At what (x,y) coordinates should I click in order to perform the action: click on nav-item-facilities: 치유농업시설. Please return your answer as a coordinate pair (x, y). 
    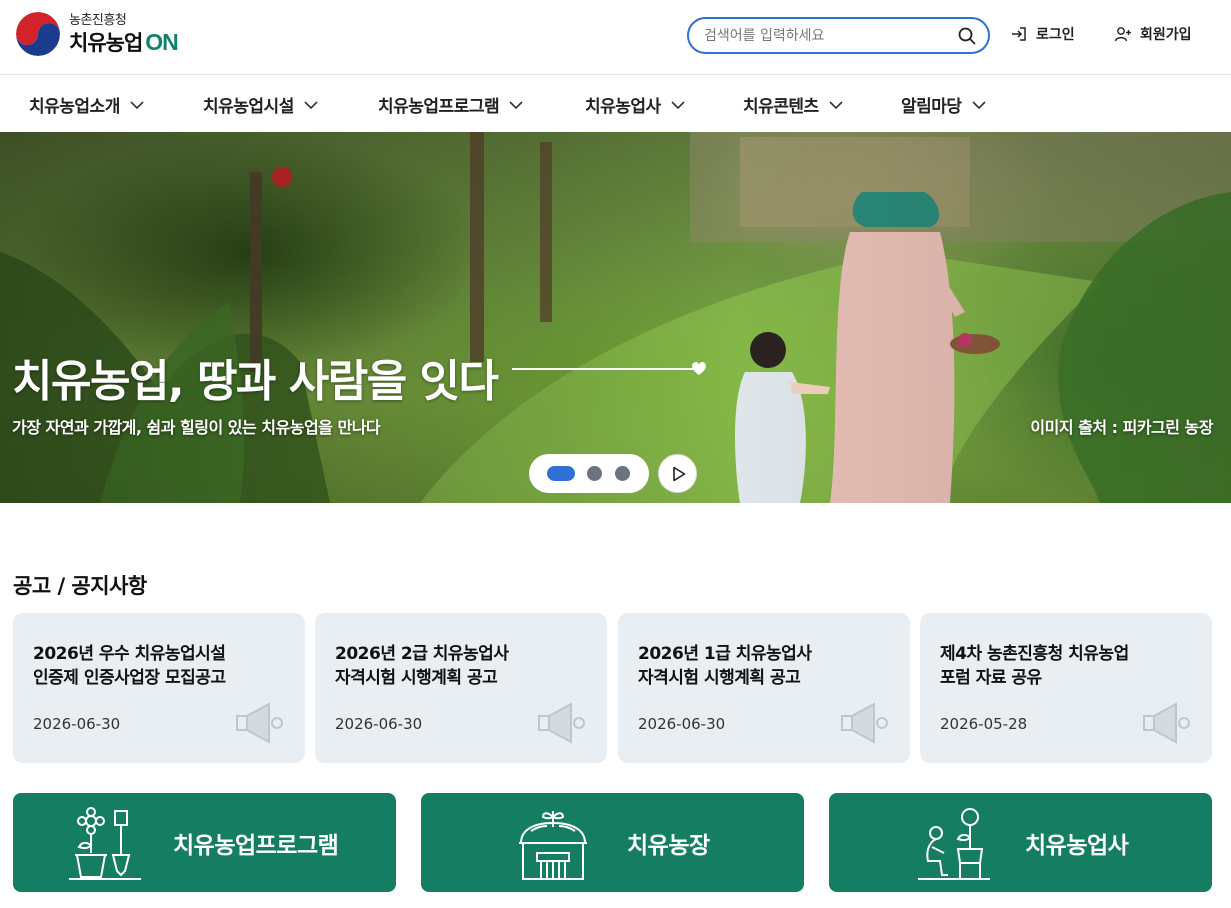
    Looking at the image, I should click on (260, 104).